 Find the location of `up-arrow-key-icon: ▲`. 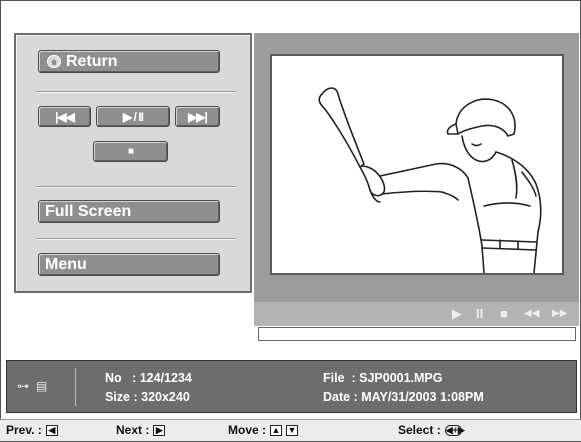

up-arrow-key-icon: ▲ is located at coordinates (276, 430).